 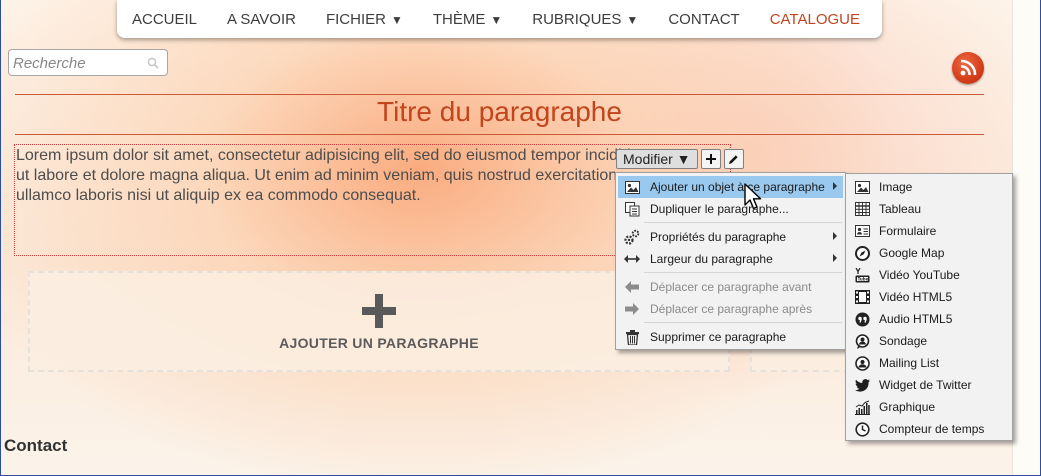 I want to click on poll-icon, so click(x=862, y=341).